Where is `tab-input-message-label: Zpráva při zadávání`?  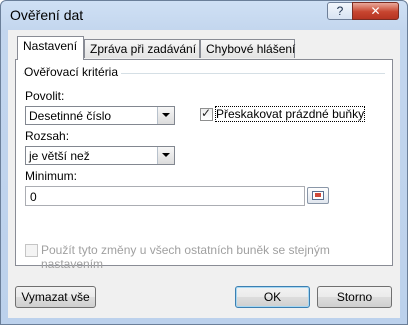
tab-input-message-label: Zpráva při zadávání is located at coordinates (143, 49).